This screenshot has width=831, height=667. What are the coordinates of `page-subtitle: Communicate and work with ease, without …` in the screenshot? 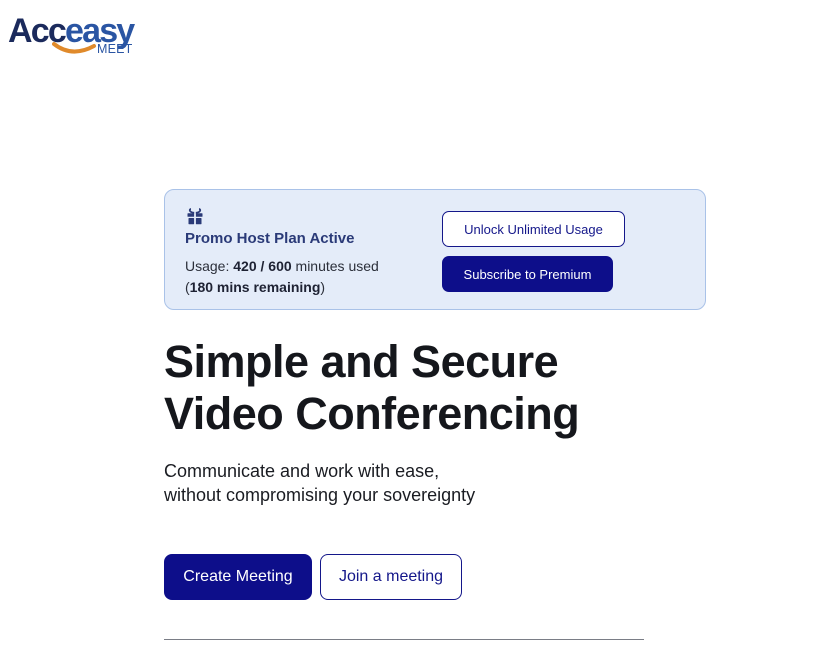 It's located at (319, 483).